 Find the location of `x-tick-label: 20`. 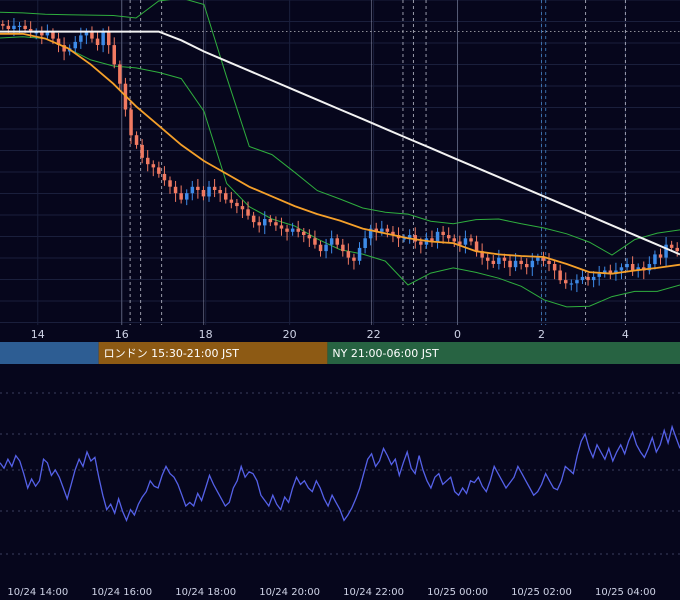

x-tick-label: 20 is located at coordinates (290, 334).